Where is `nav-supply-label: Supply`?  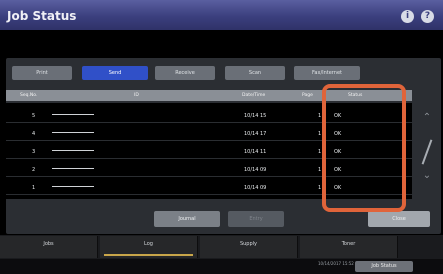 nav-supply-label: Supply is located at coordinates (248, 244).